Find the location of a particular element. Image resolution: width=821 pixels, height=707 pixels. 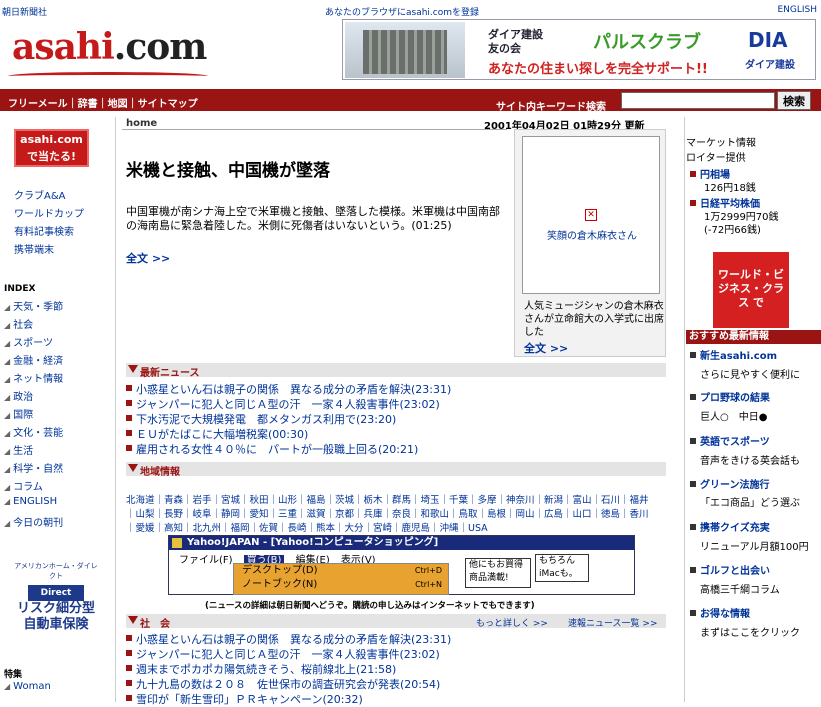

special-item-woman: ◢ Woman is located at coordinates (27, 686).